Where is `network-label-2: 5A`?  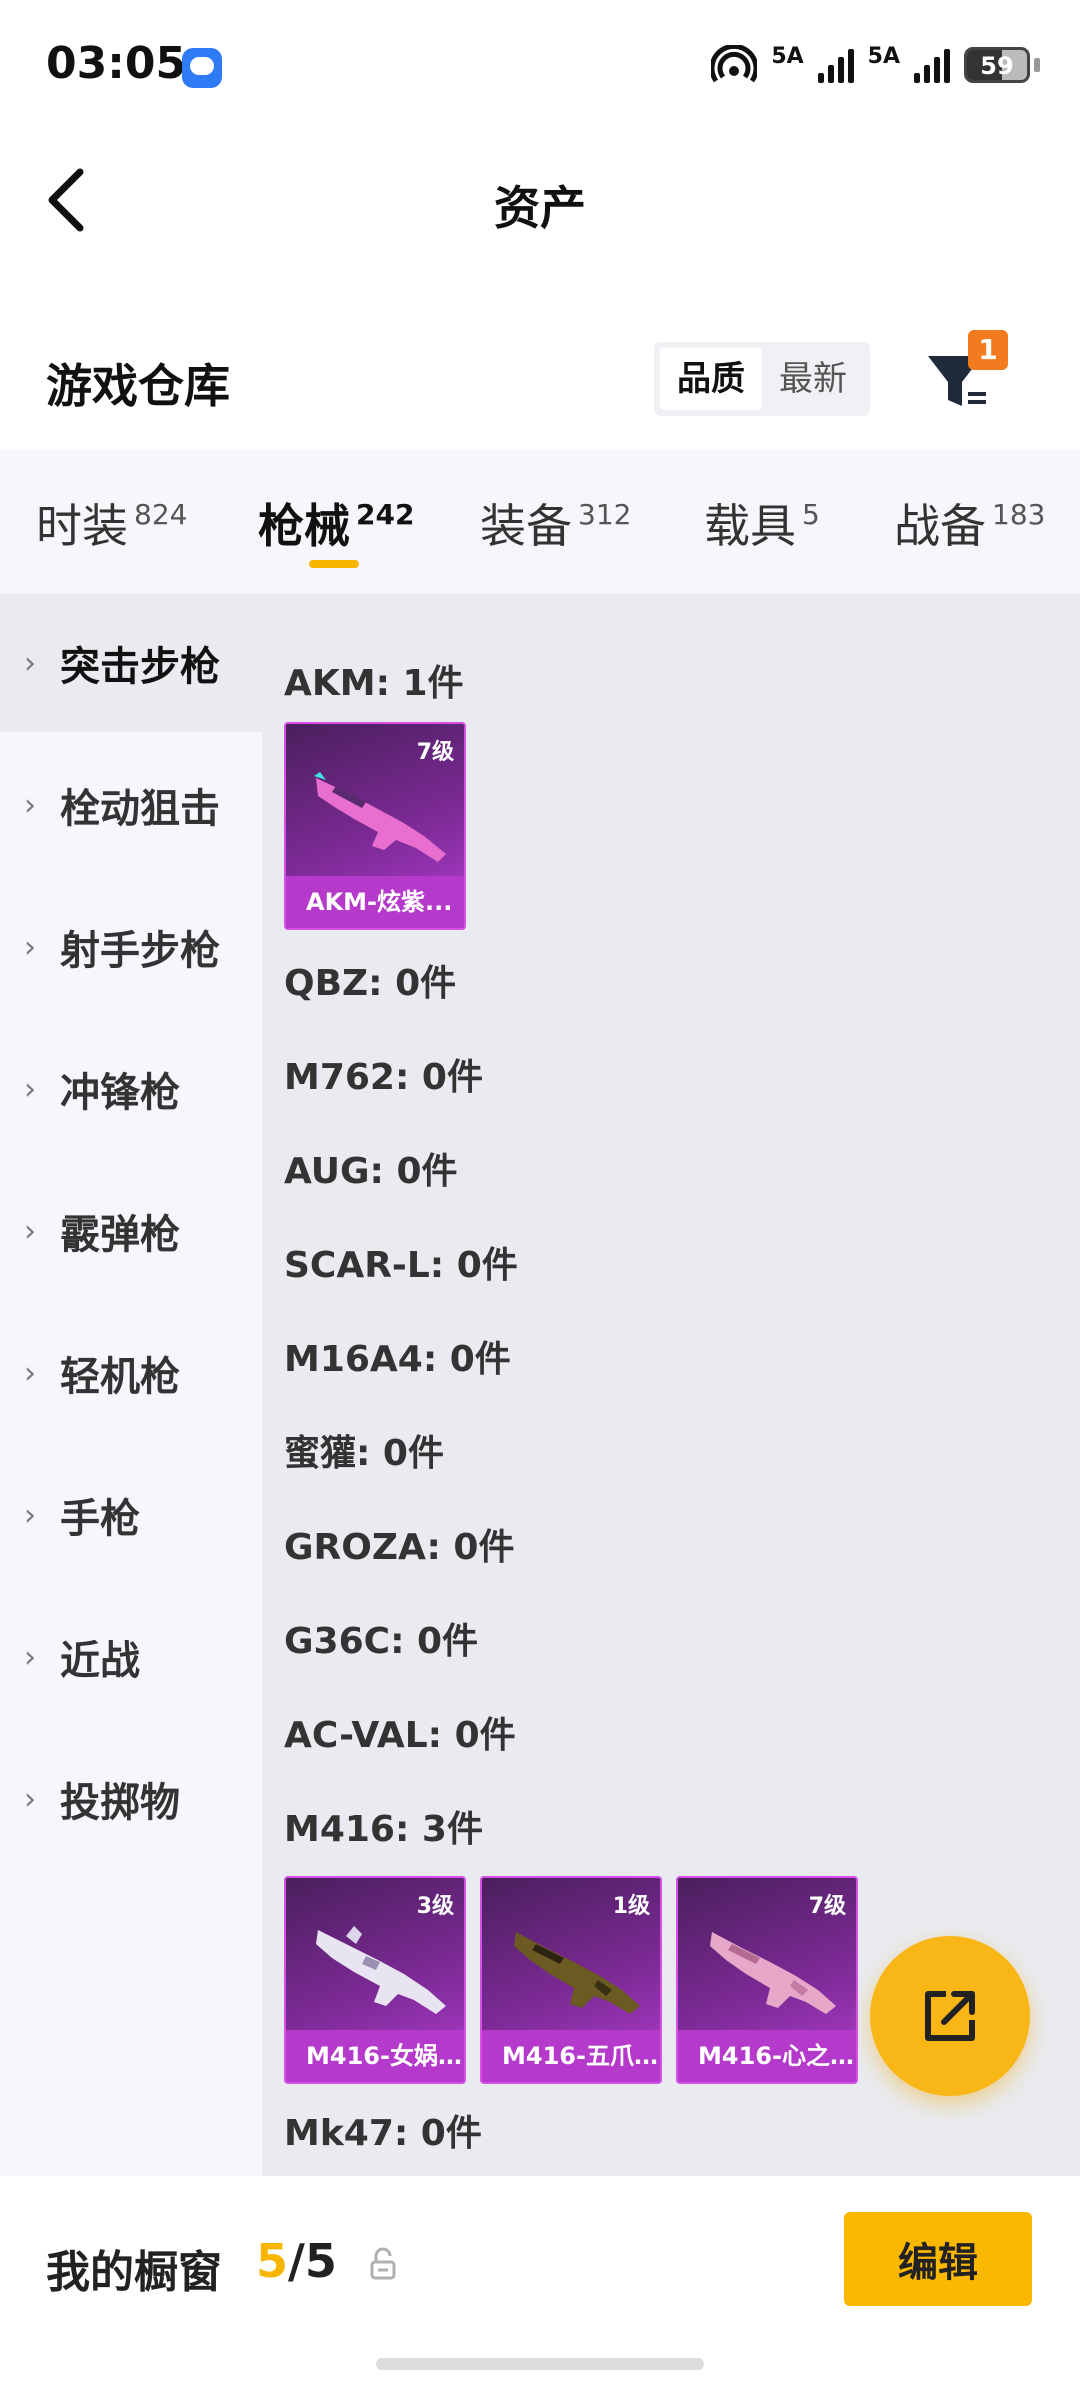
network-label-2: 5A is located at coordinates (883, 56).